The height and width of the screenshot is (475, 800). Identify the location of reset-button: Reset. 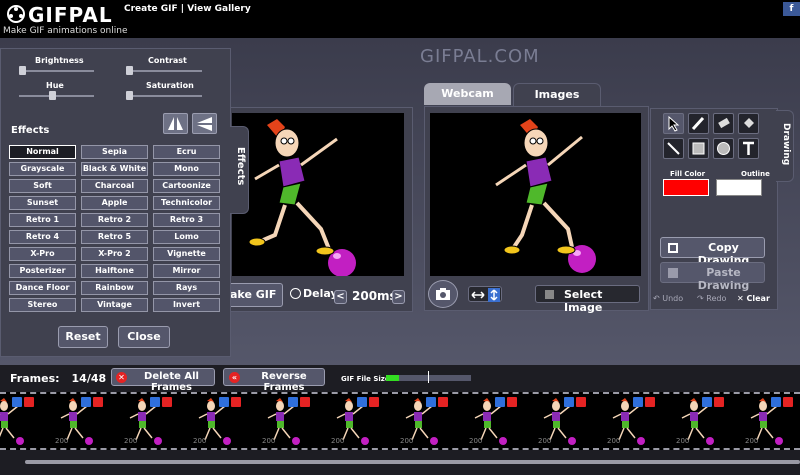
(83, 337).